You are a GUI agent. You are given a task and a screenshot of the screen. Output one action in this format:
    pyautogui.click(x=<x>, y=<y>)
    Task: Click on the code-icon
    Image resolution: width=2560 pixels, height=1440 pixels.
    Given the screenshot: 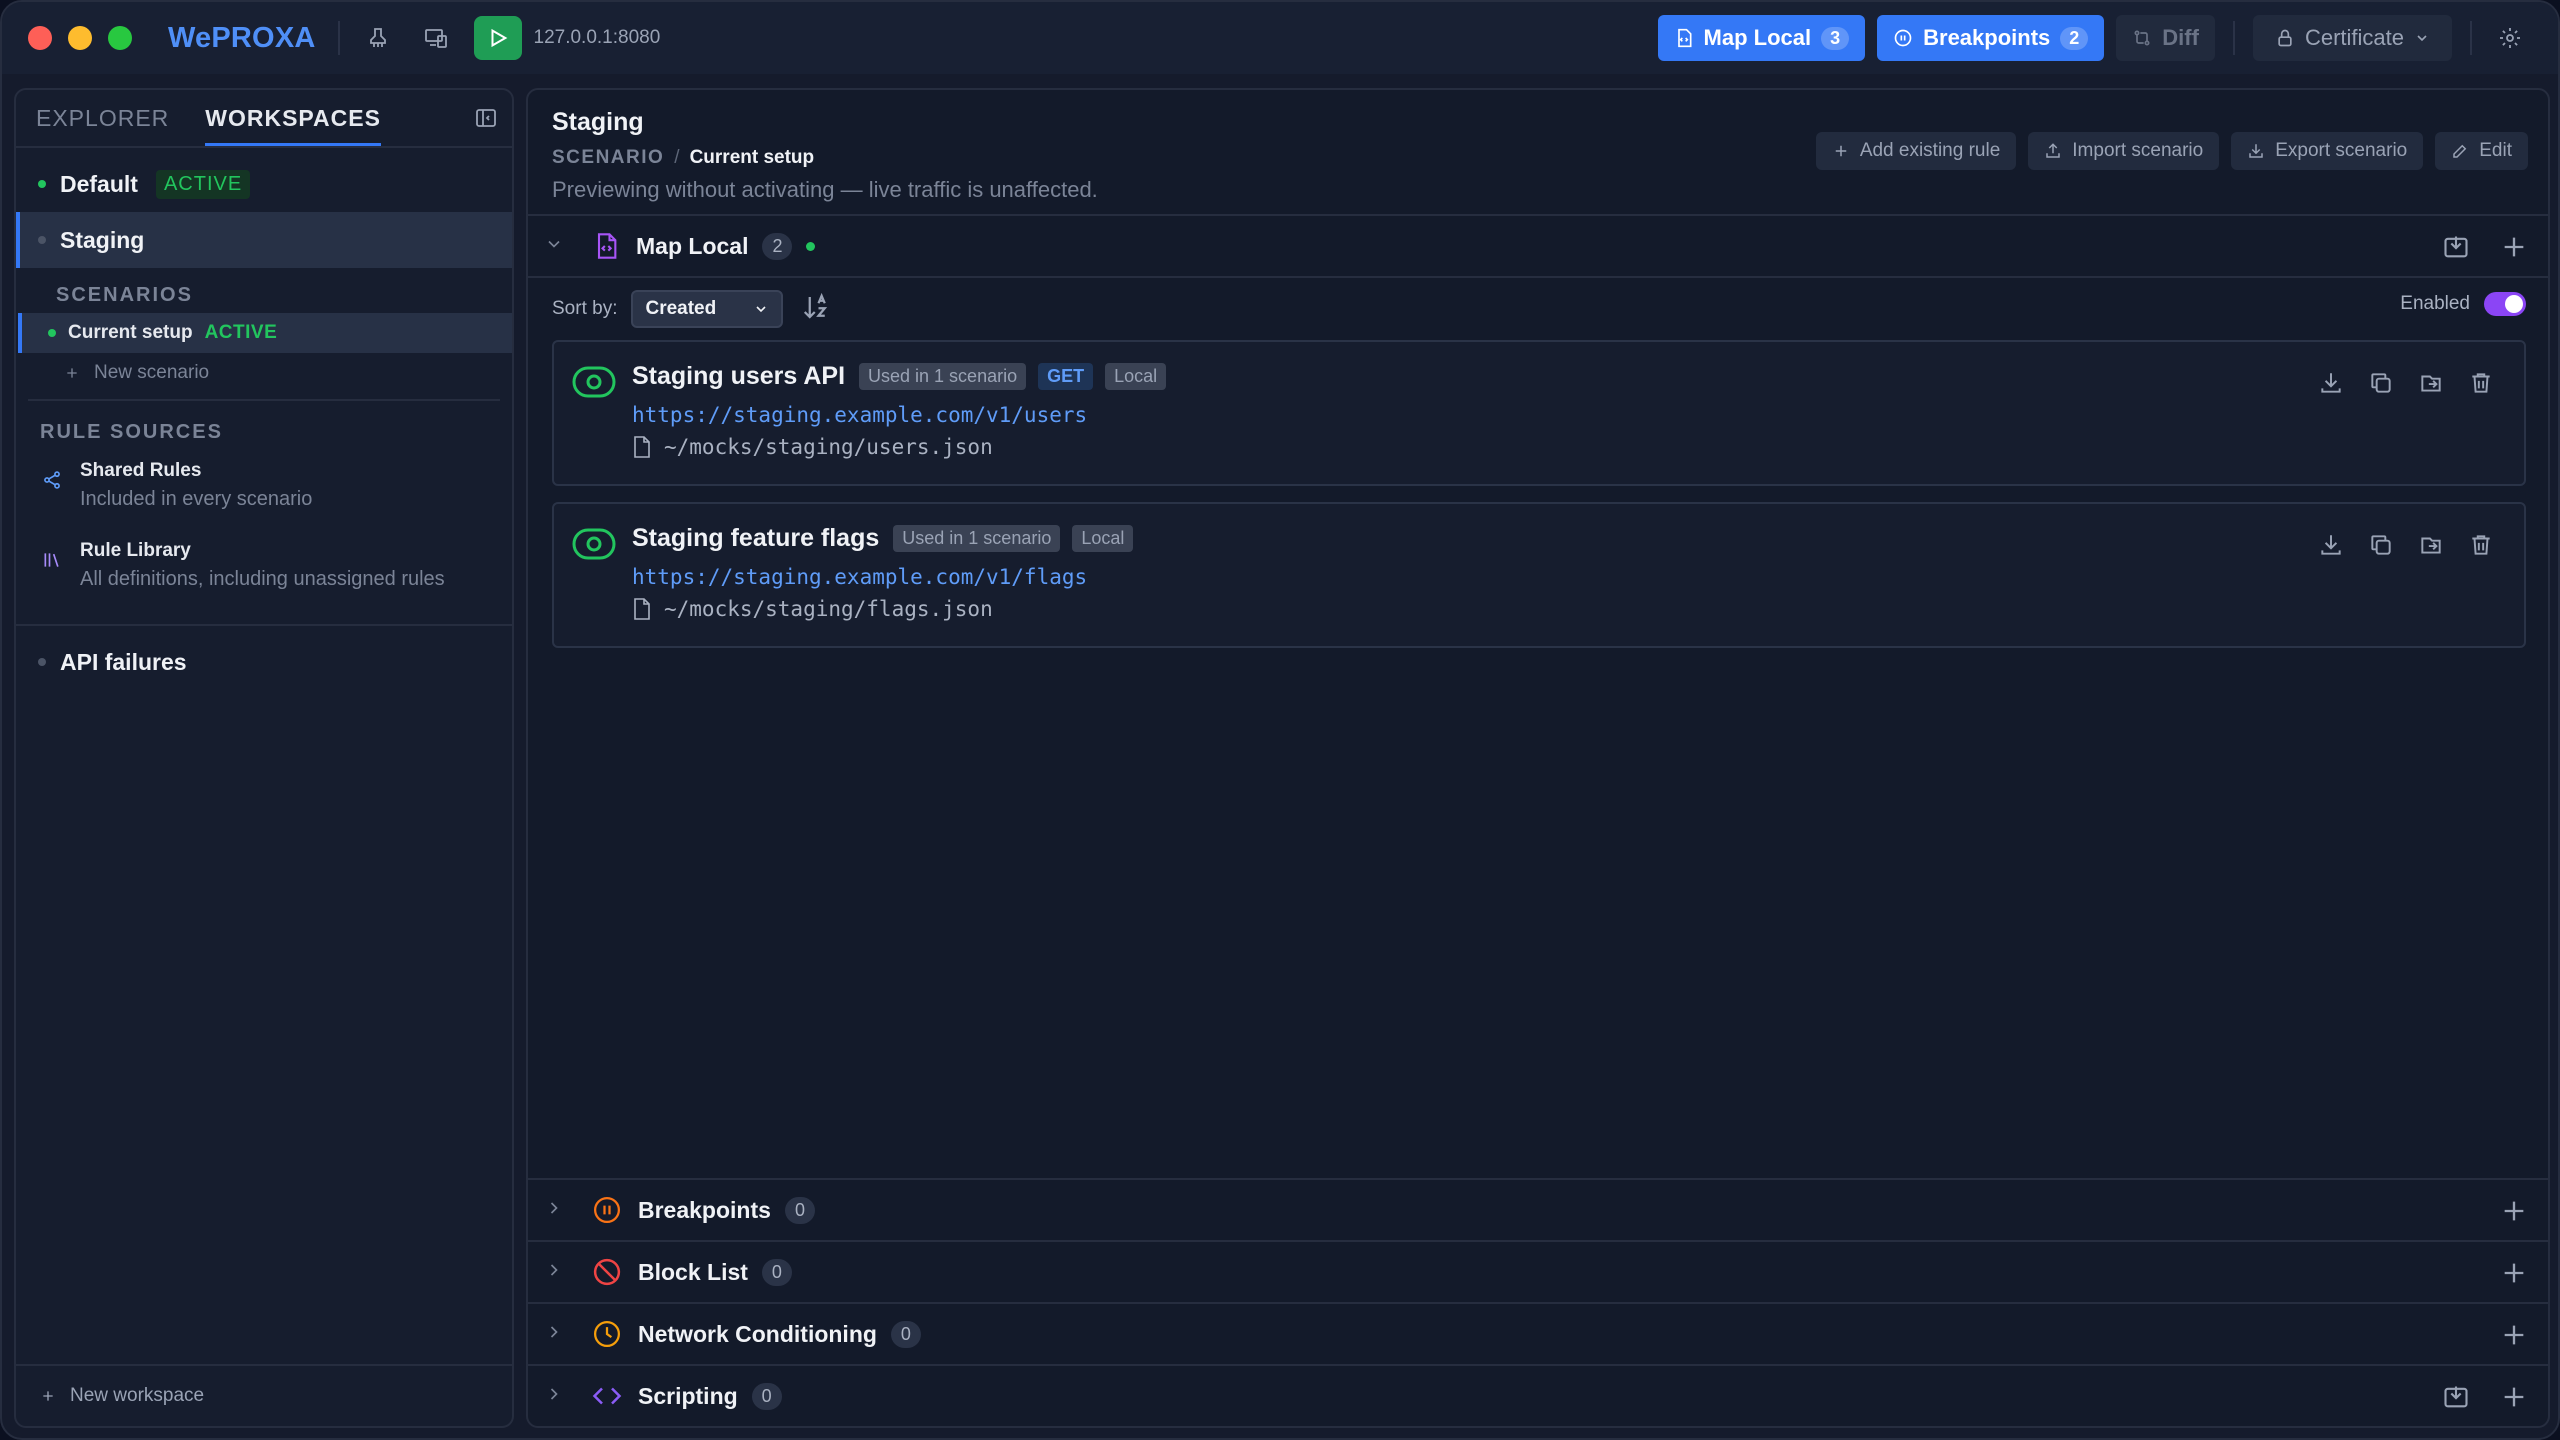 What is the action you would take?
    pyautogui.click(x=607, y=1396)
    